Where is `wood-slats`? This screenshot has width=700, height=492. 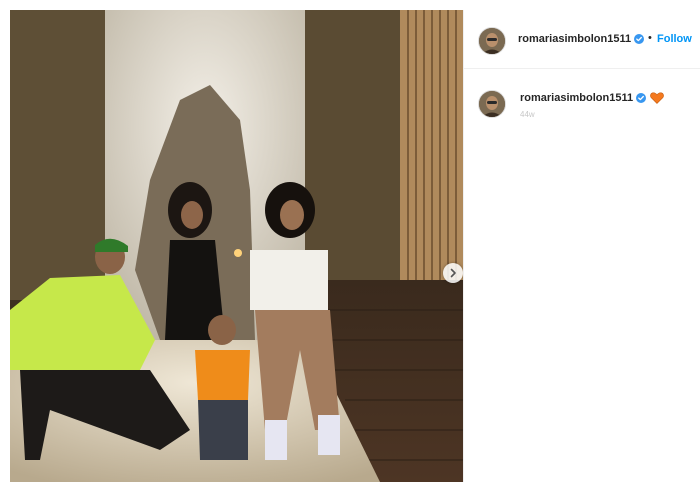
wood-slats is located at coordinates (432, 155).